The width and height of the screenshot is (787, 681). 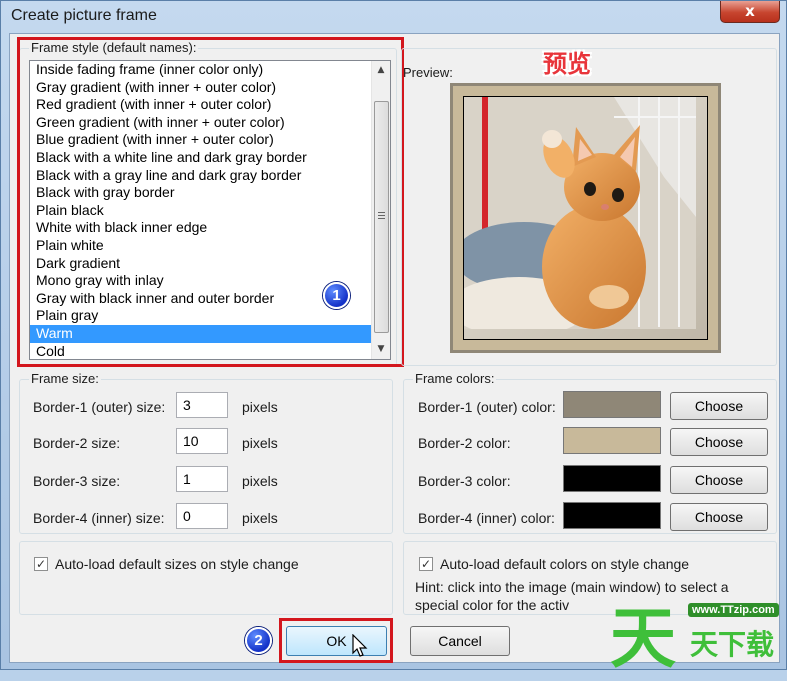 I want to click on site-watermark: 天 www.TTzip.com 天下载, so click(x=691, y=634).